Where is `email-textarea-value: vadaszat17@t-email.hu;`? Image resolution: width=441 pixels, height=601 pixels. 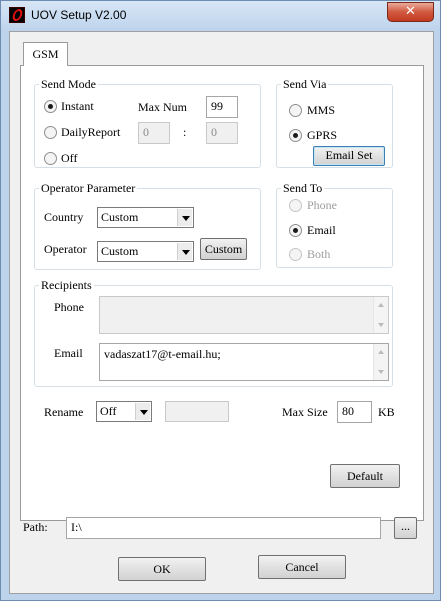
email-textarea-value: vadaszat17@t-email.hu; is located at coordinates (162, 354).